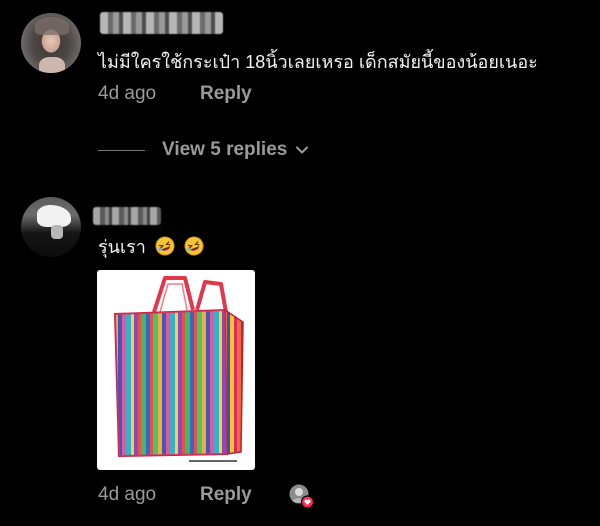 Image resolution: width=600 pixels, height=526 pixels. What do you see at coordinates (301, 496) in the screenshot?
I see `creator-liked-heart-icon` at bounding box center [301, 496].